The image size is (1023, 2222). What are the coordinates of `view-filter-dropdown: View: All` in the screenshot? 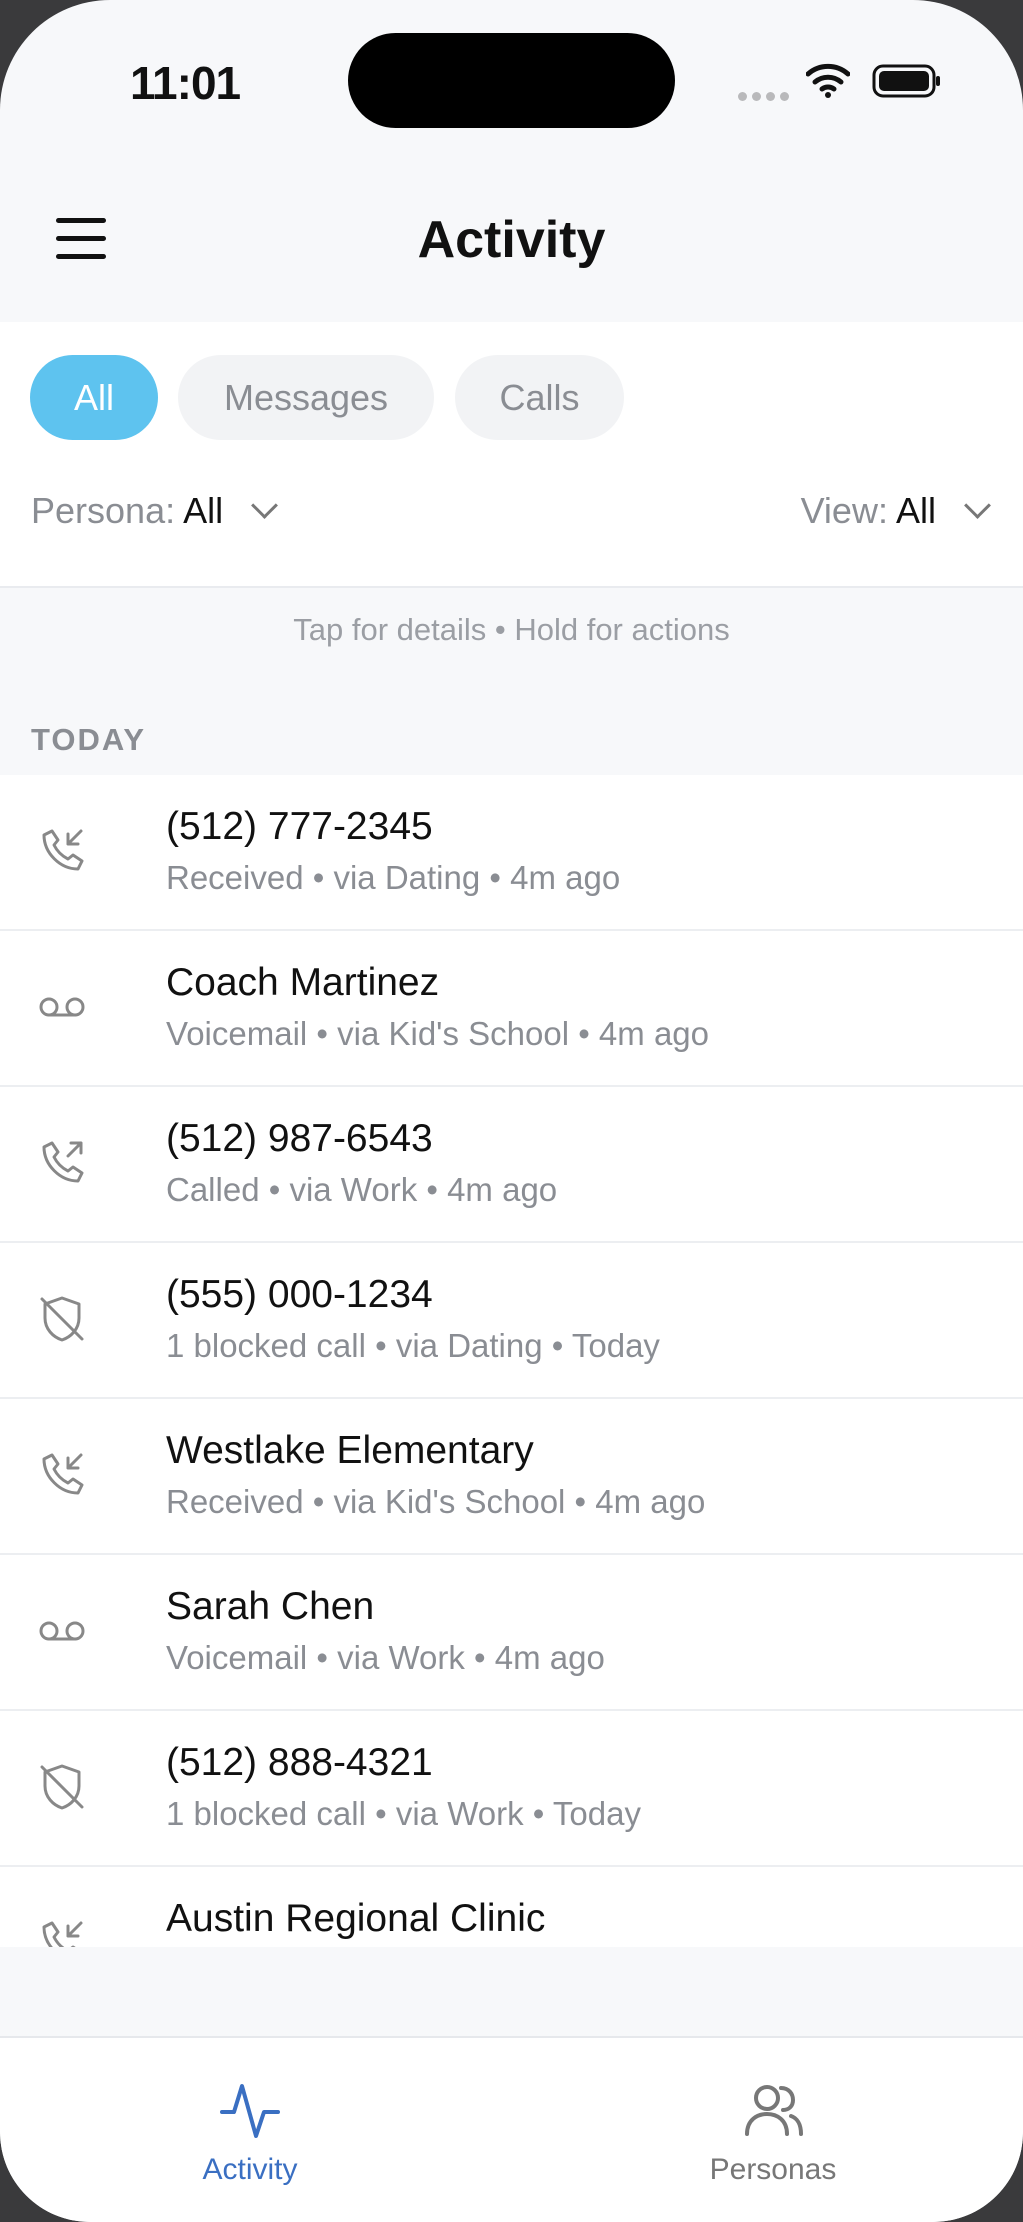 It's located at (895, 511).